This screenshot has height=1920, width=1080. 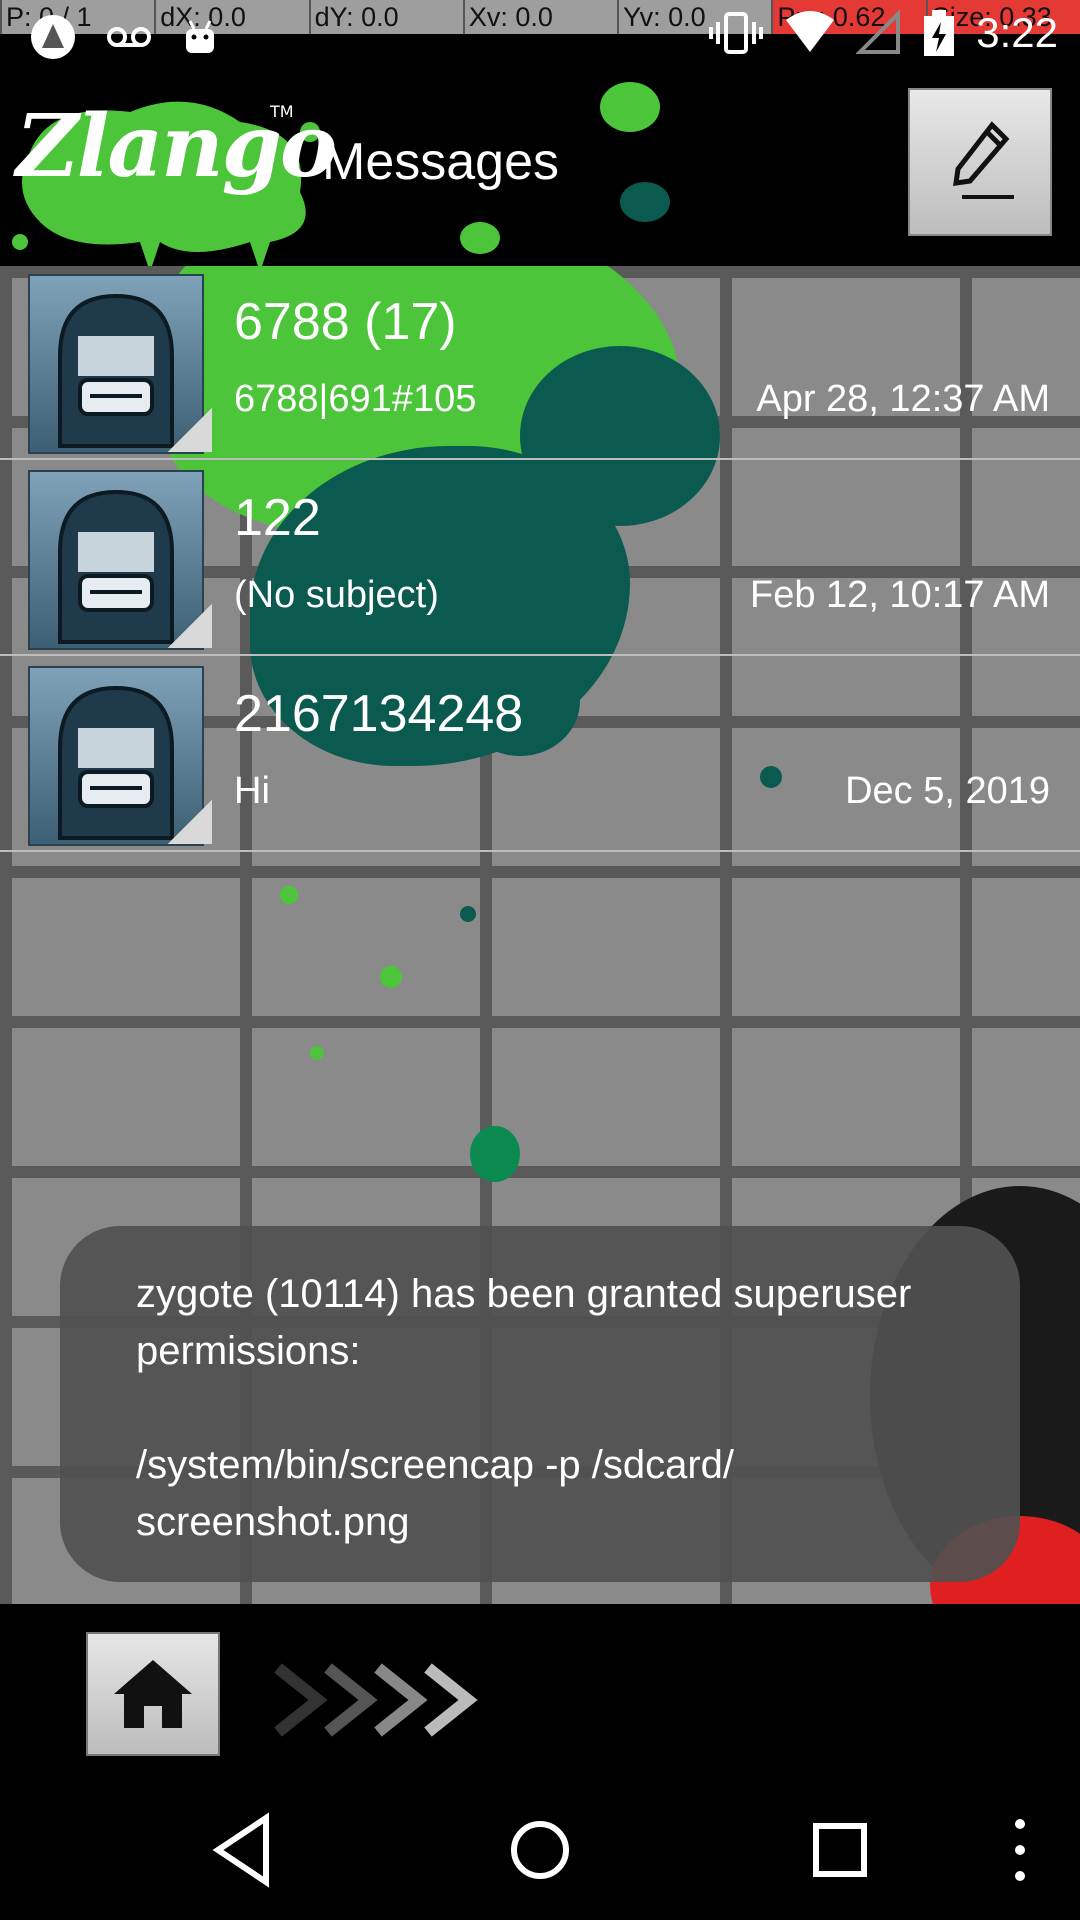 I want to click on conversation-date: Dec 5, 2019, so click(x=947, y=791).